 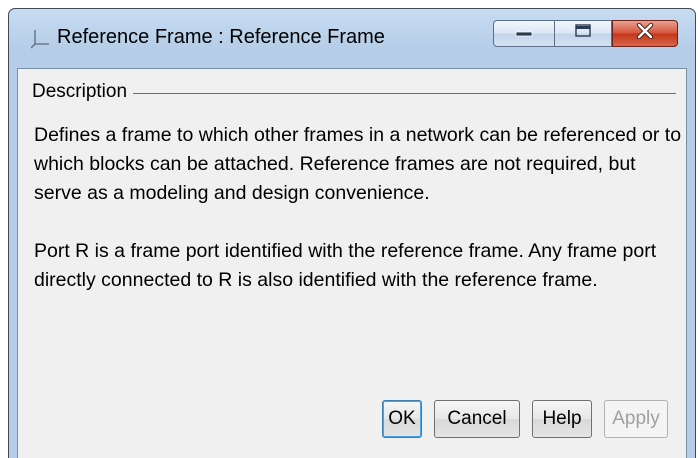 I want to click on maximize-icon, so click(x=583, y=33).